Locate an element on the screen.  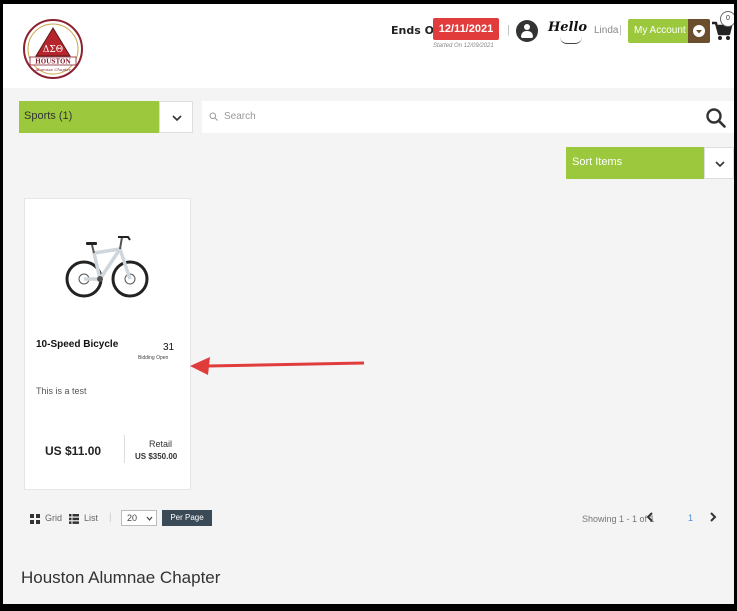
hello-swash-decoration is located at coordinates (571, 40).